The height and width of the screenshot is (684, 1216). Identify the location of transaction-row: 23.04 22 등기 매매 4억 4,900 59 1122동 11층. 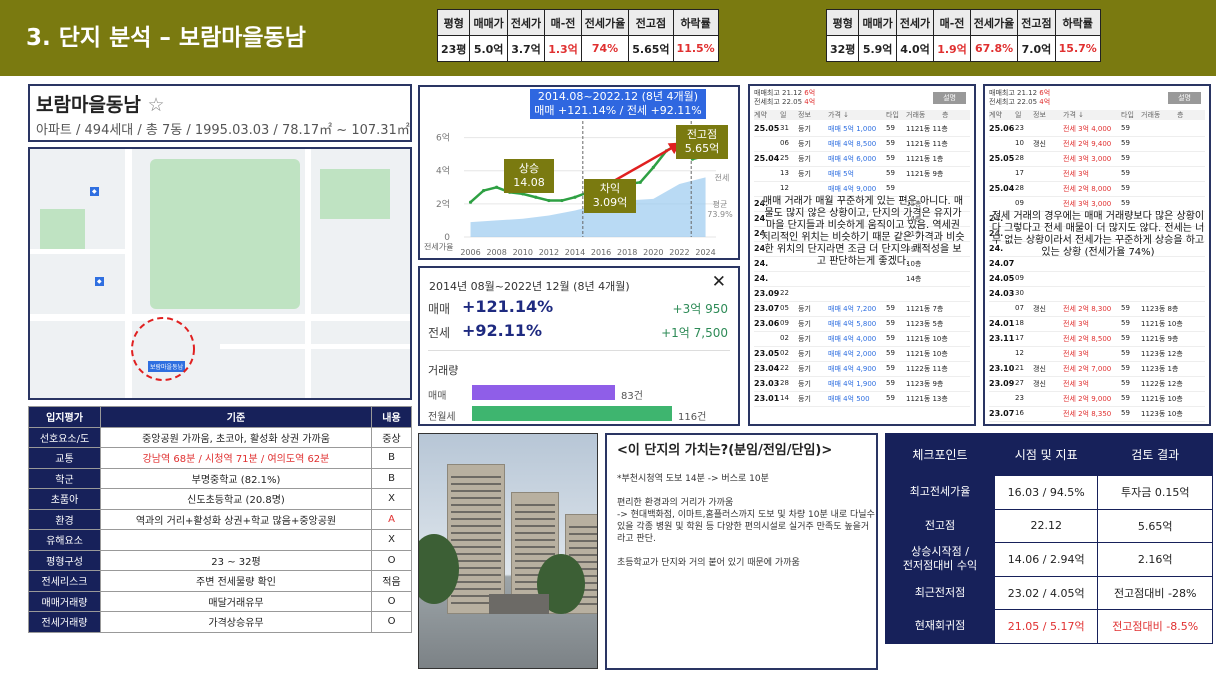
(862, 370).